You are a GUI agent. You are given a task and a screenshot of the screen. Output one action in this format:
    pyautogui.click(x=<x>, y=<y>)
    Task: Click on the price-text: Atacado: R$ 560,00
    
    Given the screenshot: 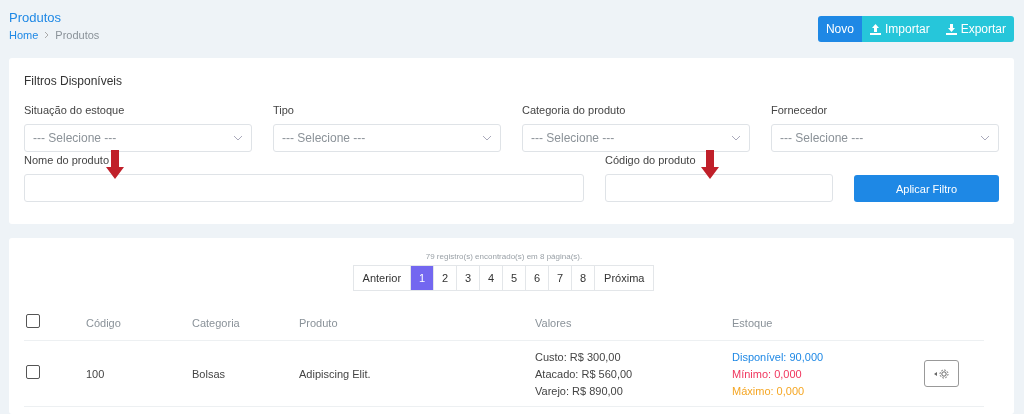 What is the action you would take?
    pyautogui.click(x=584, y=373)
    